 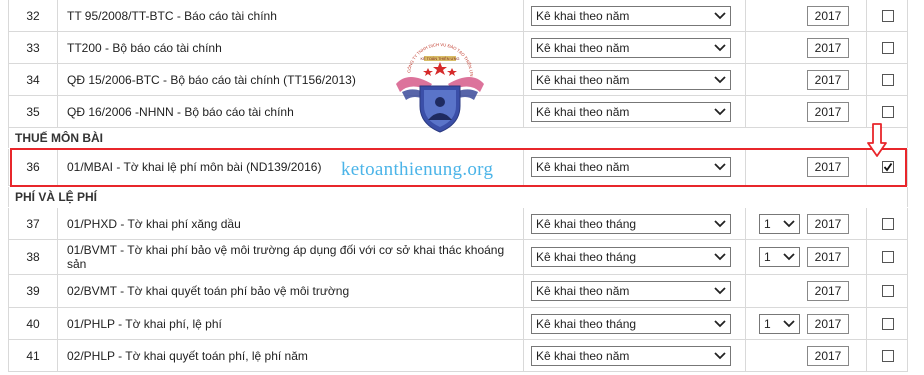 What do you see at coordinates (33, 291) in the screenshot?
I see `row-number: 39` at bounding box center [33, 291].